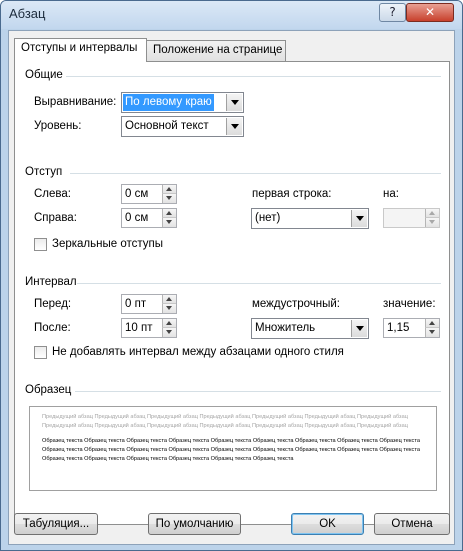 The image size is (463, 551). What do you see at coordinates (296, 304) in the screenshot?
I see `line-spacing-label: междустрочный:` at bounding box center [296, 304].